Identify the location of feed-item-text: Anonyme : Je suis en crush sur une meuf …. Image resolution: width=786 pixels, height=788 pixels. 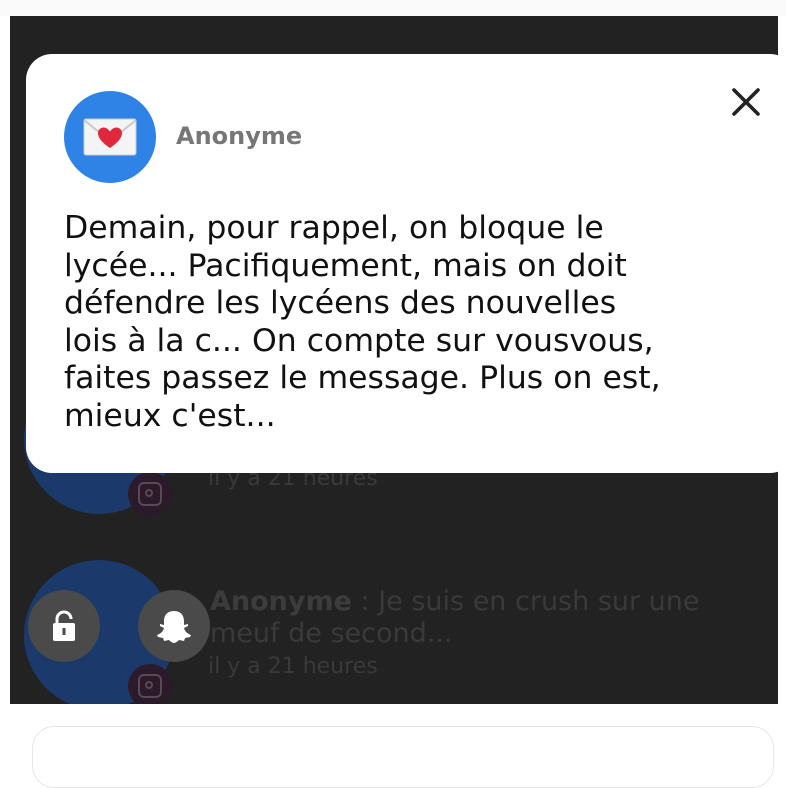
(455, 618).